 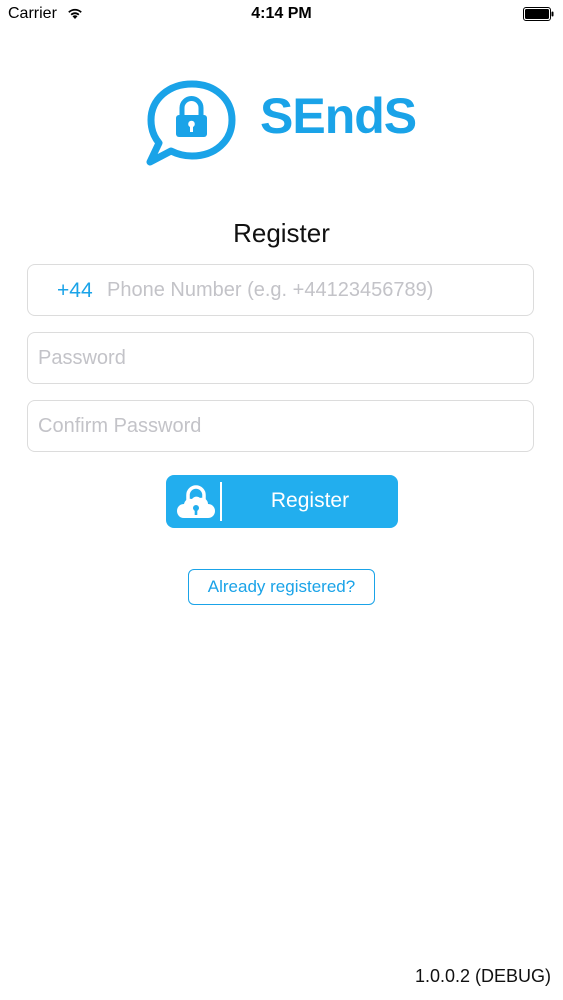 I want to click on phone-field: +44, so click(x=280, y=290).